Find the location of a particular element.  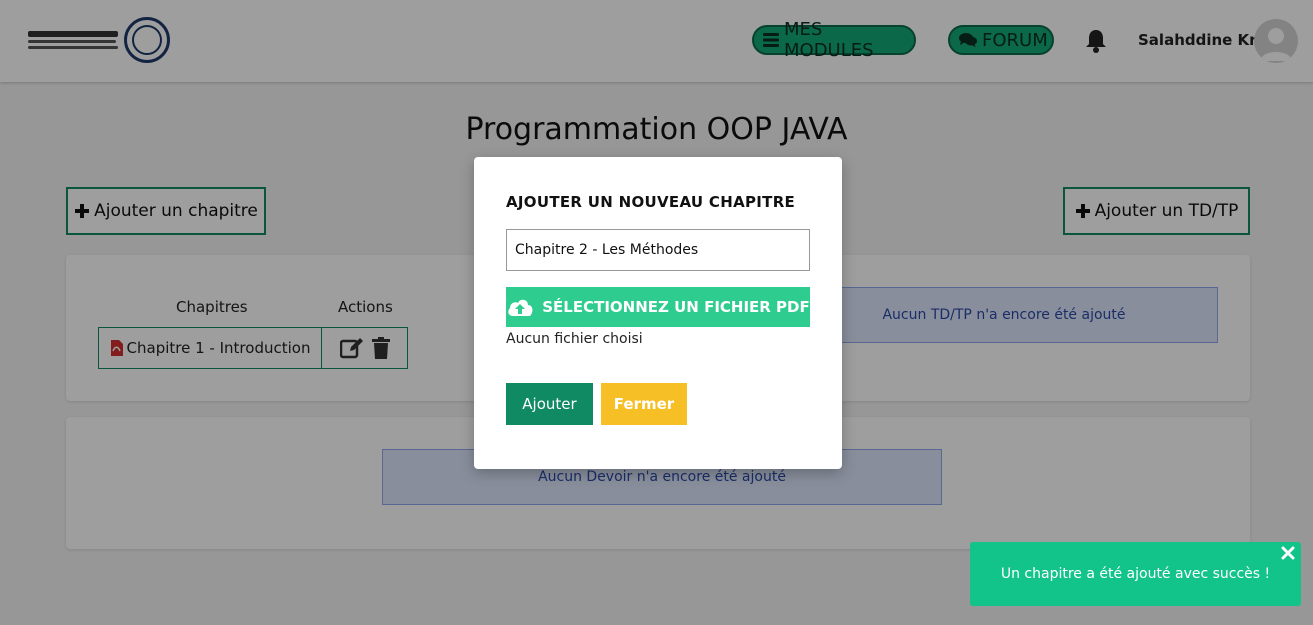

toast-message: Un chapitre a été ajouté avec succès ! is located at coordinates (1135, 574).